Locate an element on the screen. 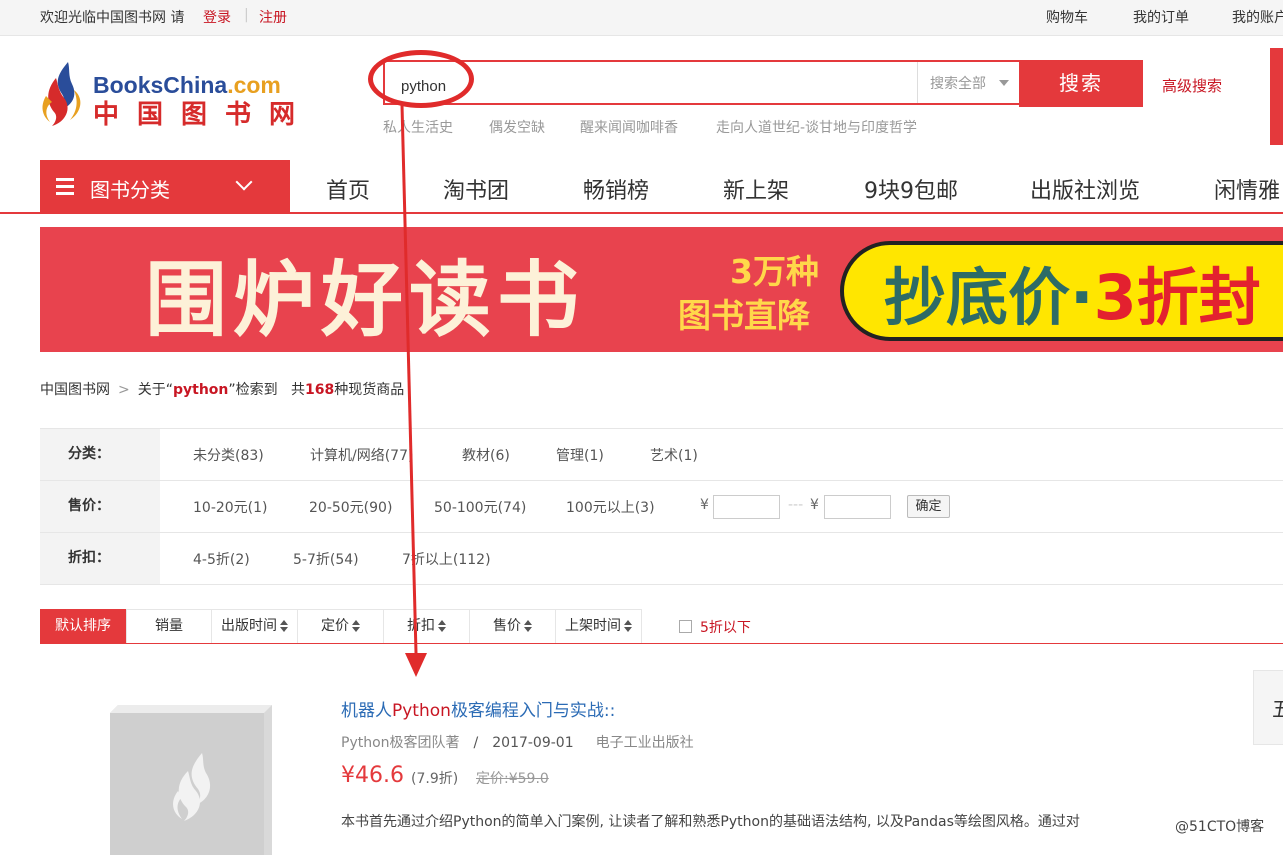 The width and height of the screenshot is (1283, 855). product-meta: Python极客团队著 / 2017-09-01 电子工业出版社 is located at coordinates (517, 742).